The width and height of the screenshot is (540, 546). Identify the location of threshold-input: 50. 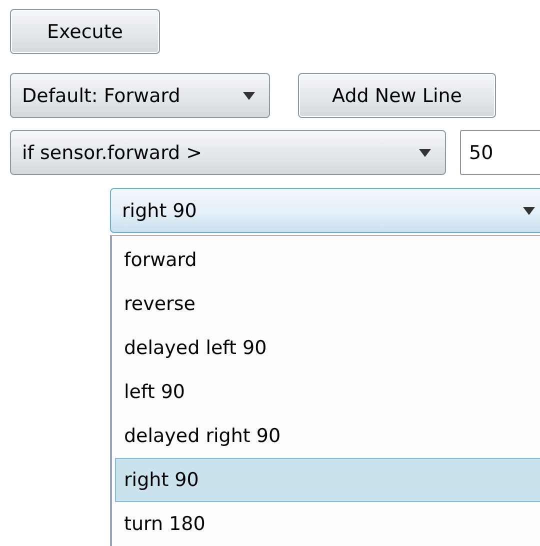
(500, 152).